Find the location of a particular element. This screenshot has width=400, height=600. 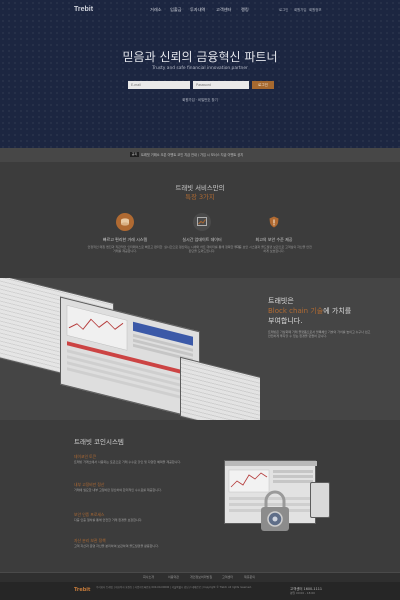

nav-item-history: 투자내역 is located at coordinates (197, 10).